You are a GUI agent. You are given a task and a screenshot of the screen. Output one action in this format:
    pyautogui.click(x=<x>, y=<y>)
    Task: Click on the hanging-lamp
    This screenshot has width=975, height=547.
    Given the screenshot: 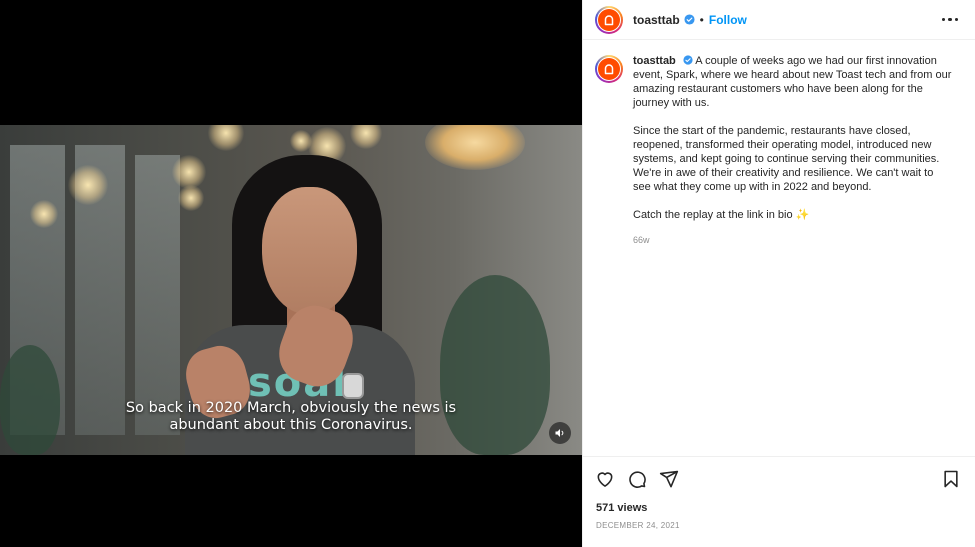 What is the action you would take?
    pyautogui.click(x=475, y=147)
    